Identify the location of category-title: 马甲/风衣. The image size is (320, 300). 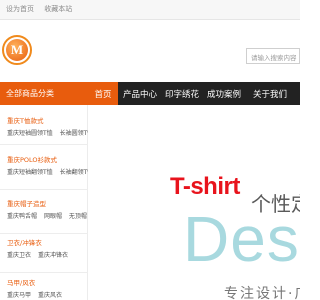
(44, 282).